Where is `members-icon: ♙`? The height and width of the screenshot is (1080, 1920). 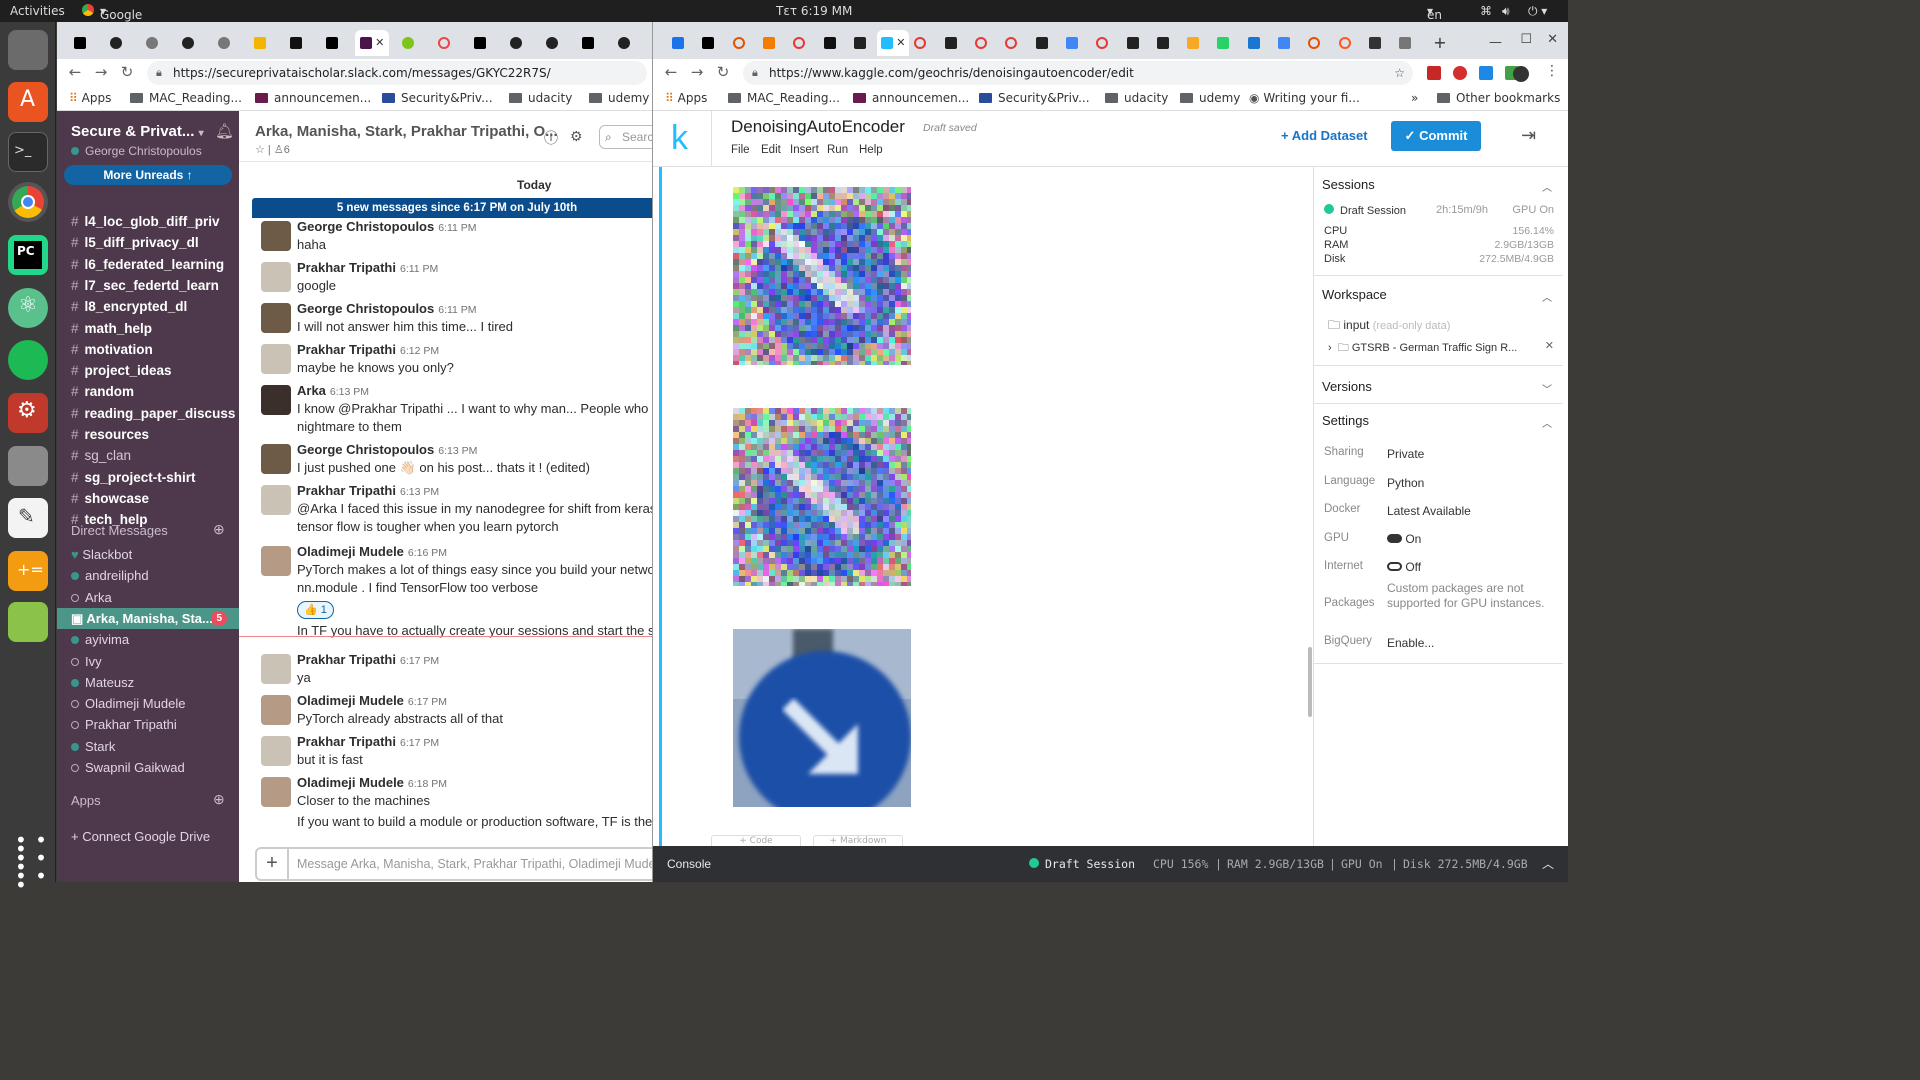 members-icon: ♙ is located at coordinates (279, 150).